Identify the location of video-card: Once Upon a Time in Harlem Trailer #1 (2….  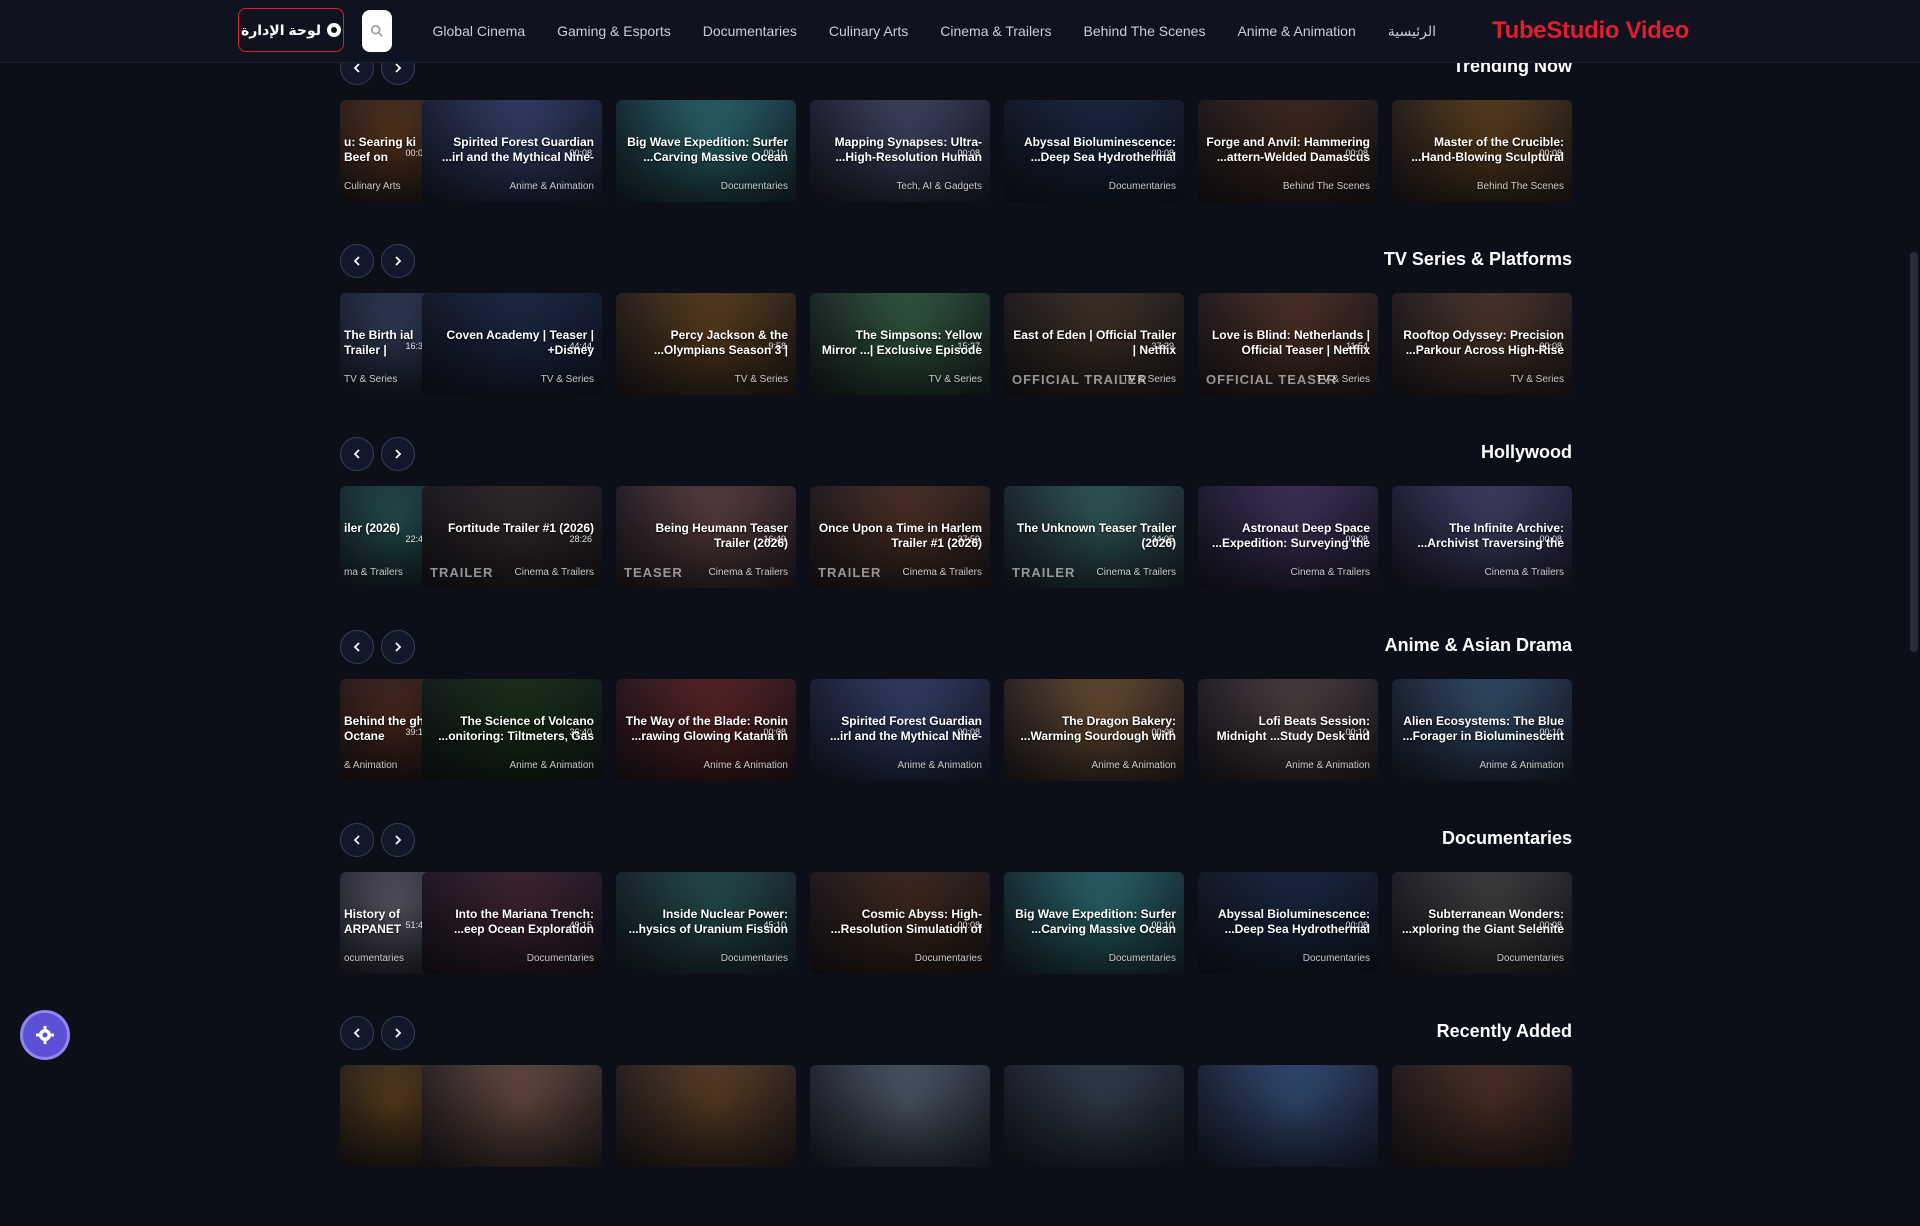
(900, 537).